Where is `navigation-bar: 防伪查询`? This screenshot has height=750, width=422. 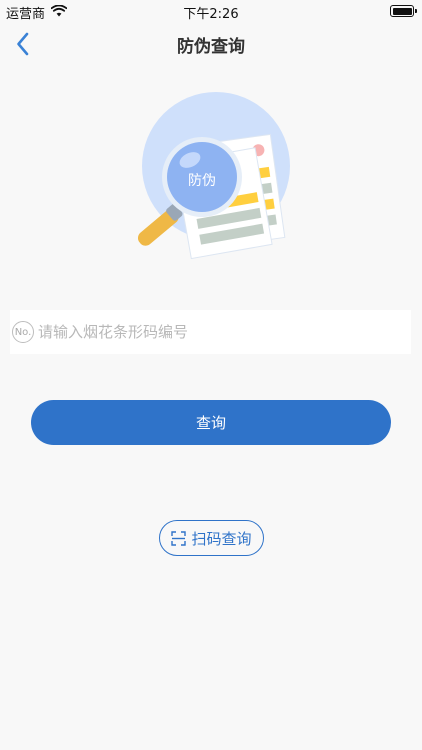 navigation-bar: 防伪查询 is located at coordinates (211, 44).